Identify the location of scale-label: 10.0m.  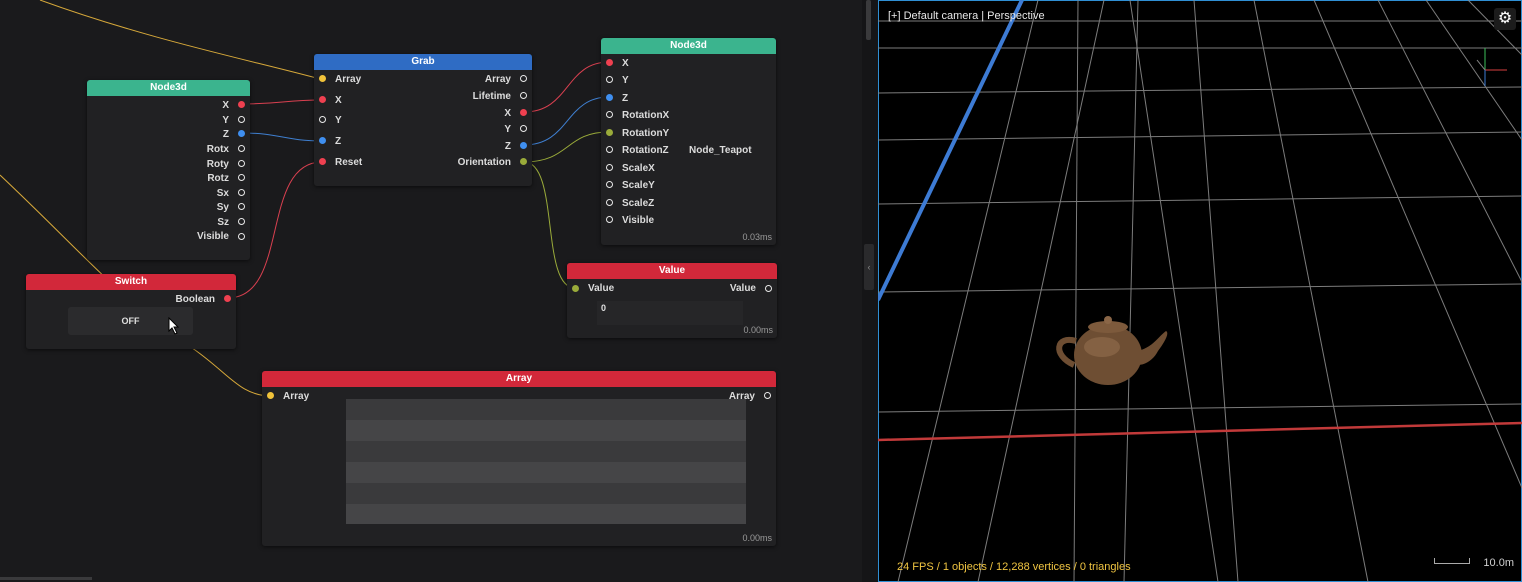
(1498, 563).